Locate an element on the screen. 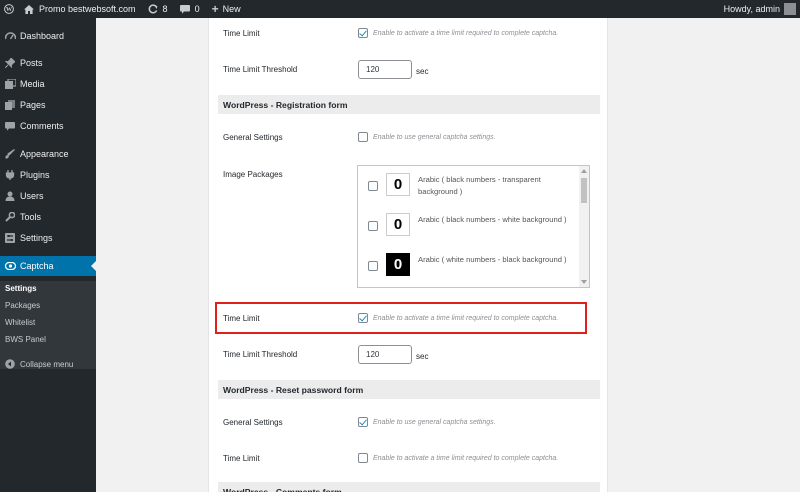 The image size is (800, 492). svg-text: W is located at coordinates (9, 9).